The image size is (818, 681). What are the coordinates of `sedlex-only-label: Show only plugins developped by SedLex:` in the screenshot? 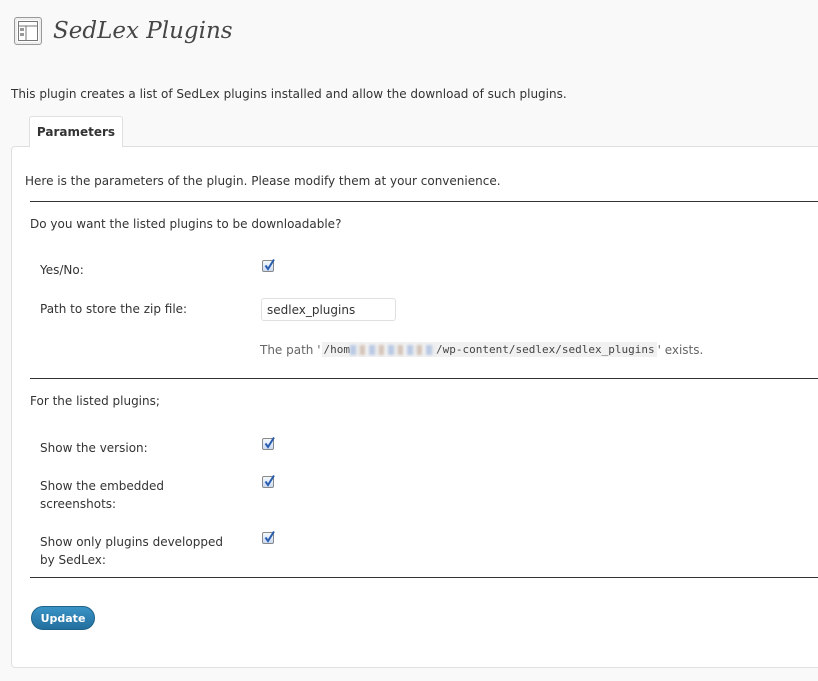 It's located at (131, 551).